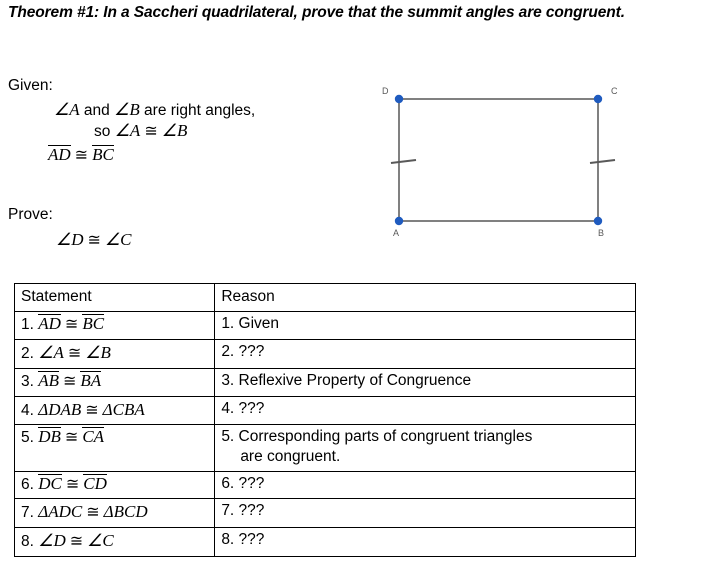  I want to click on reason-cell: 7. ???, so click(425, 513).